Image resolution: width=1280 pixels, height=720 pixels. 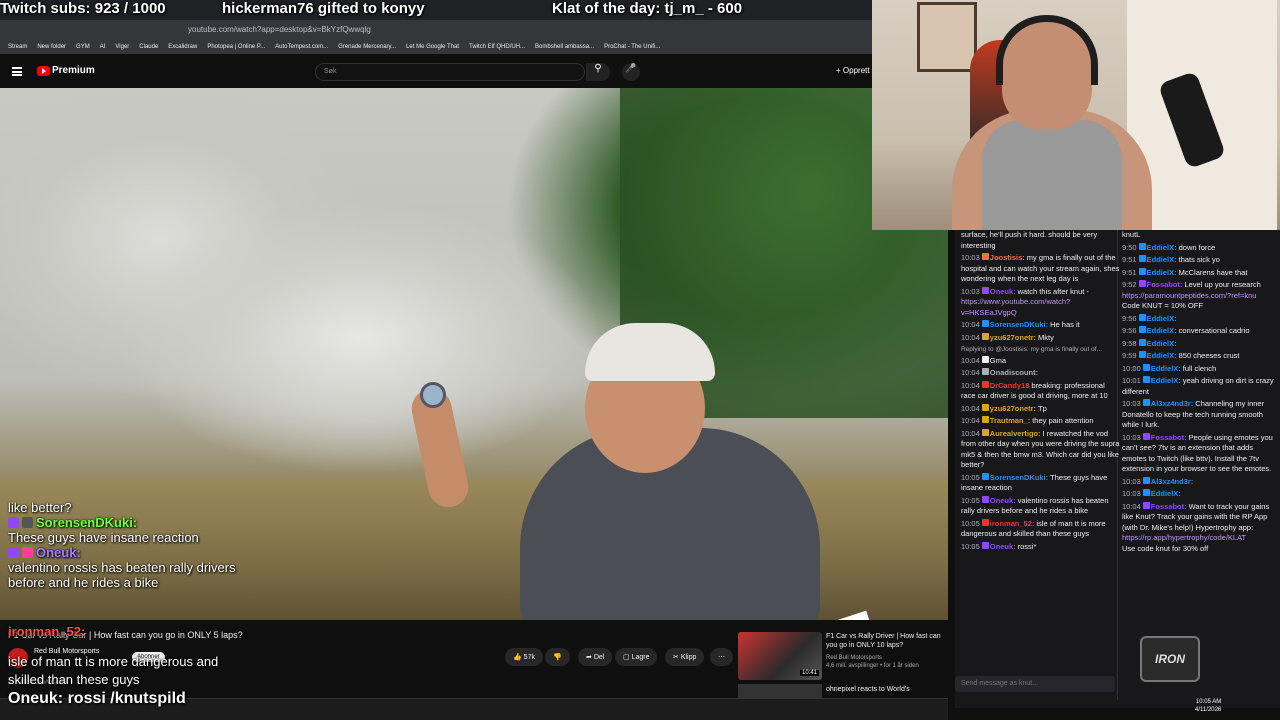 What do you see at coordinates (43, 71) in the screenshot?
I see `youtube-logo-icon` at bounding box center [43, 71].